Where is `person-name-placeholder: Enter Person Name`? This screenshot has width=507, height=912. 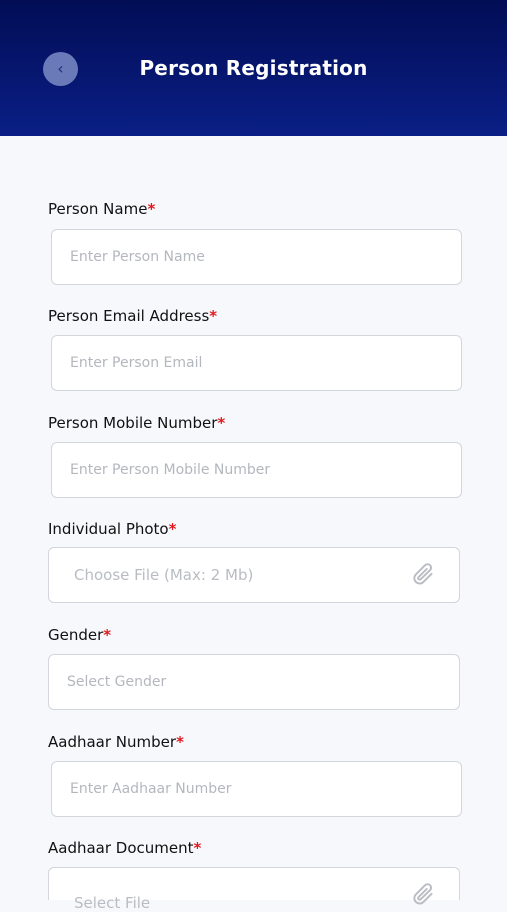
person-name-placeholder: Enter Person Name is located at coordinates (137, 257).